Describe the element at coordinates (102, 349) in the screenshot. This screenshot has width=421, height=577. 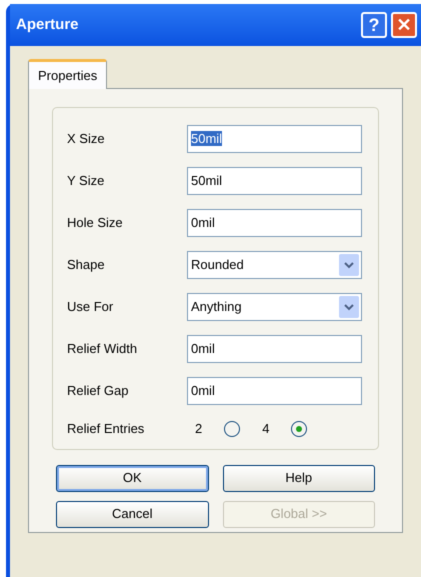
I see `field-label: Relief Width` at that location.